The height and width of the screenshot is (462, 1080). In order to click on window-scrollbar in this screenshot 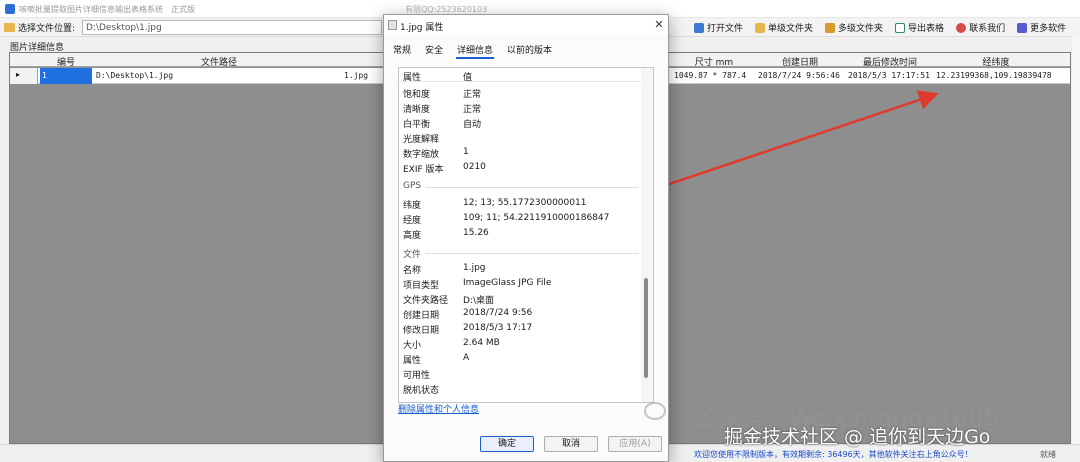, I will do `click(1076, 240)`.